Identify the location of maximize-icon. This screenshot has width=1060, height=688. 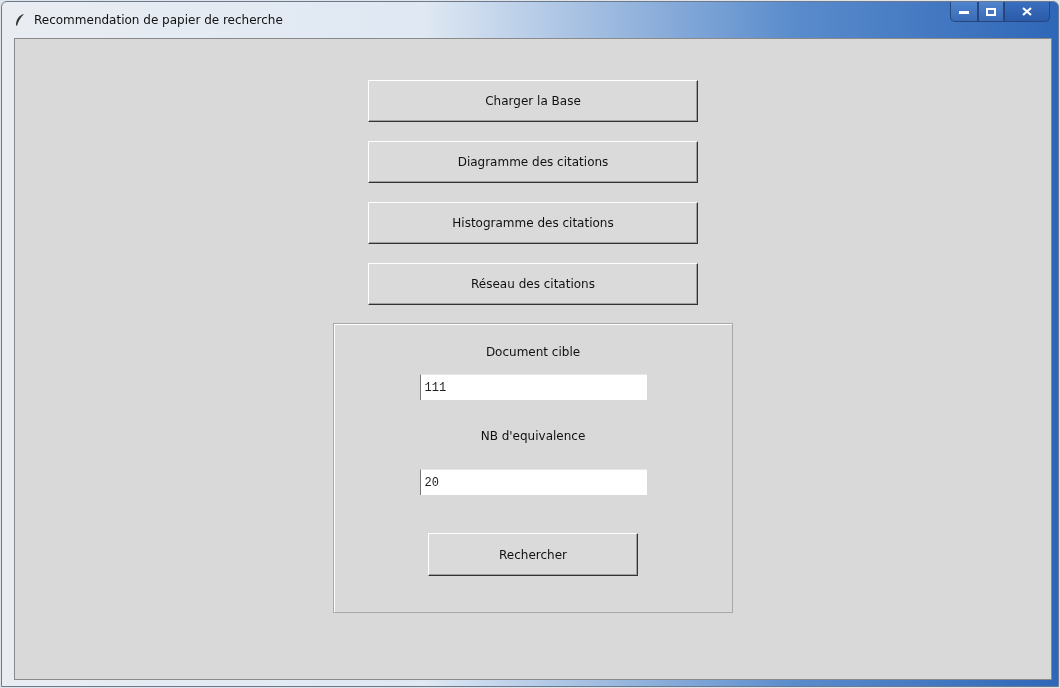
(991, 11).